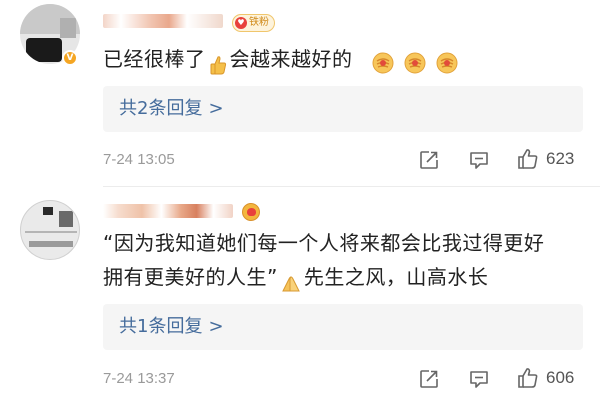 The width and height of the screenshot is (600, 408). What do you see at coordinates (251, 212) in the screenshot?
I see `user-badge-icon` at bounding box center [251, 212].